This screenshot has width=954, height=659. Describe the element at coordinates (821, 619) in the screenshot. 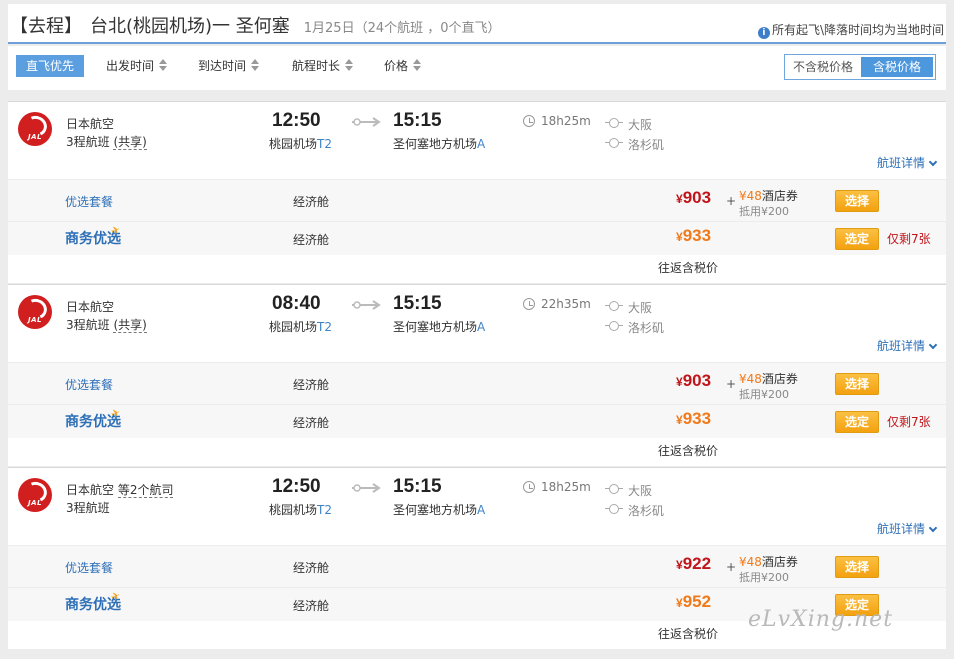

I see `watermark: eLvXing.net` at that location.